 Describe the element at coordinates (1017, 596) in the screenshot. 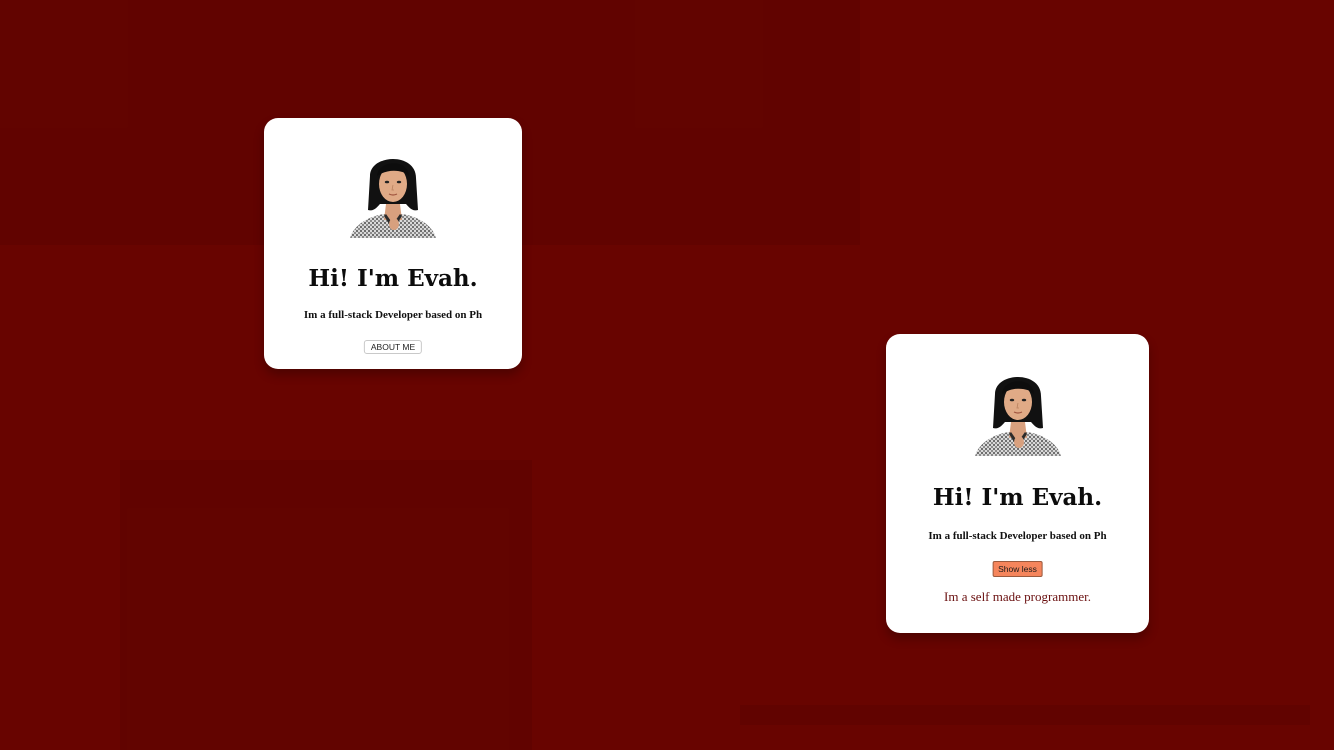

I see `about-more-text: Im a self made programmer.` at that location.